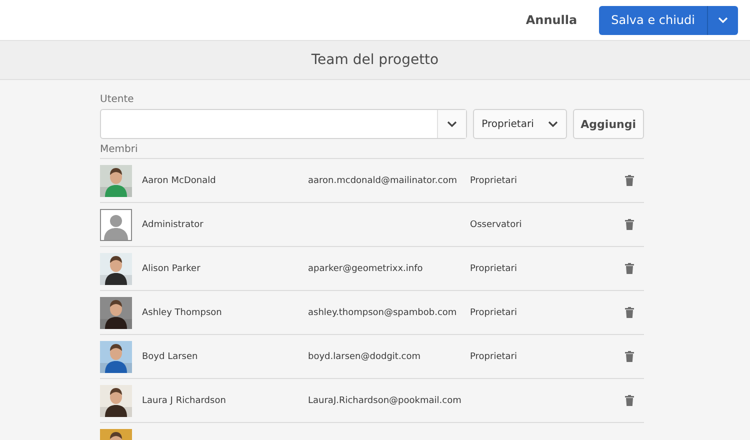 This screenshot has height=440, width=750. I want to click on member-email: LauraJ.Richardson@pookmail.com, so click(385, 401).